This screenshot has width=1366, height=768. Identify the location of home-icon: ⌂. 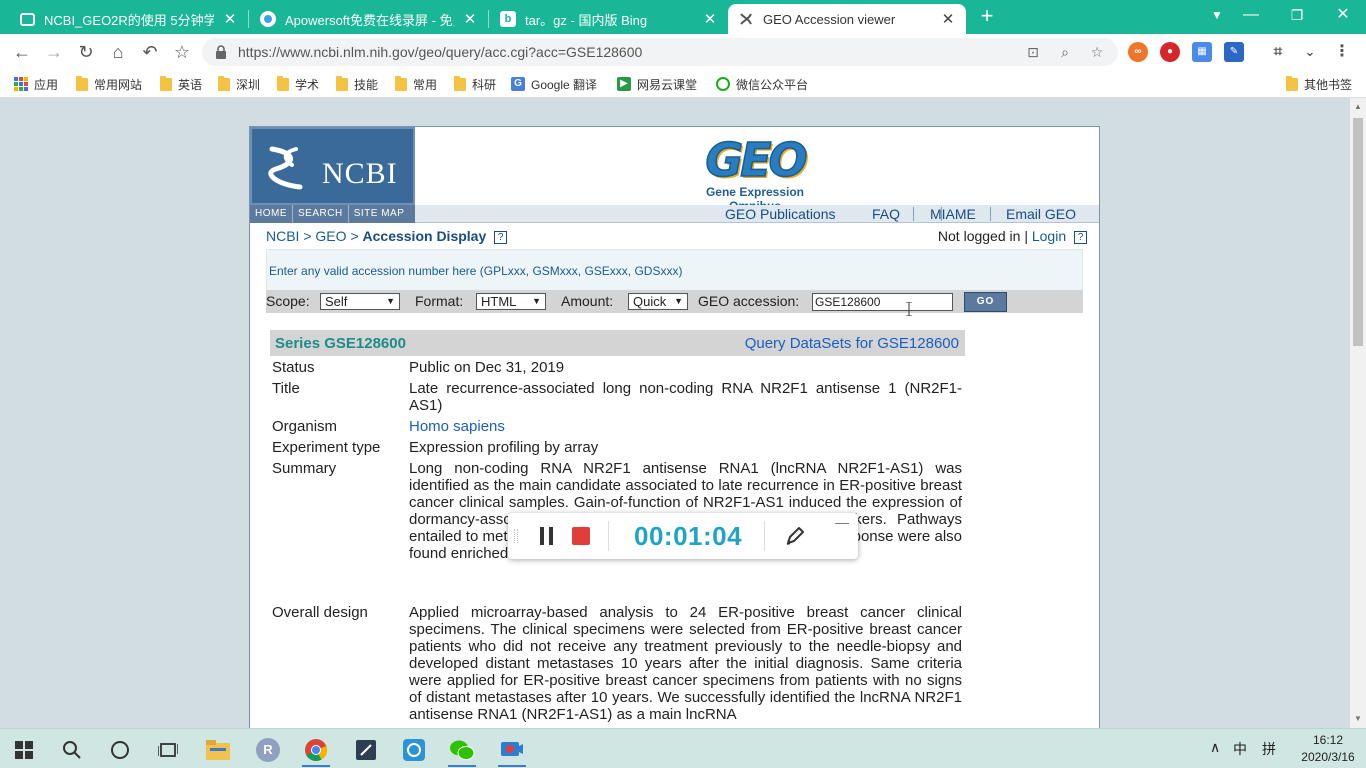
(118, 52).